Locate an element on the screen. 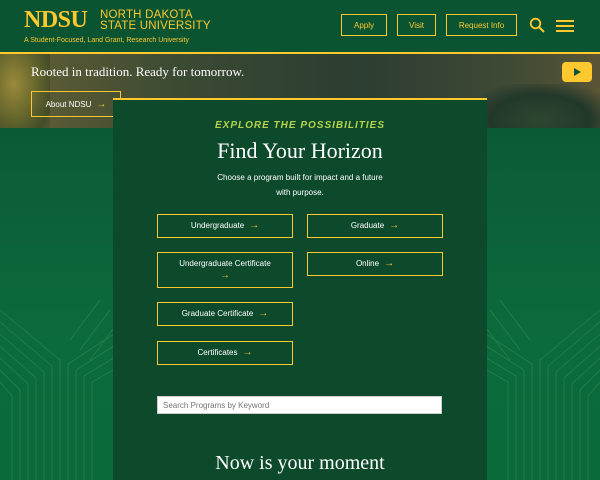 This screenshot has height=480, width=600. about-ndsu-button: About NDSU → is located at coordinates (76, 104).